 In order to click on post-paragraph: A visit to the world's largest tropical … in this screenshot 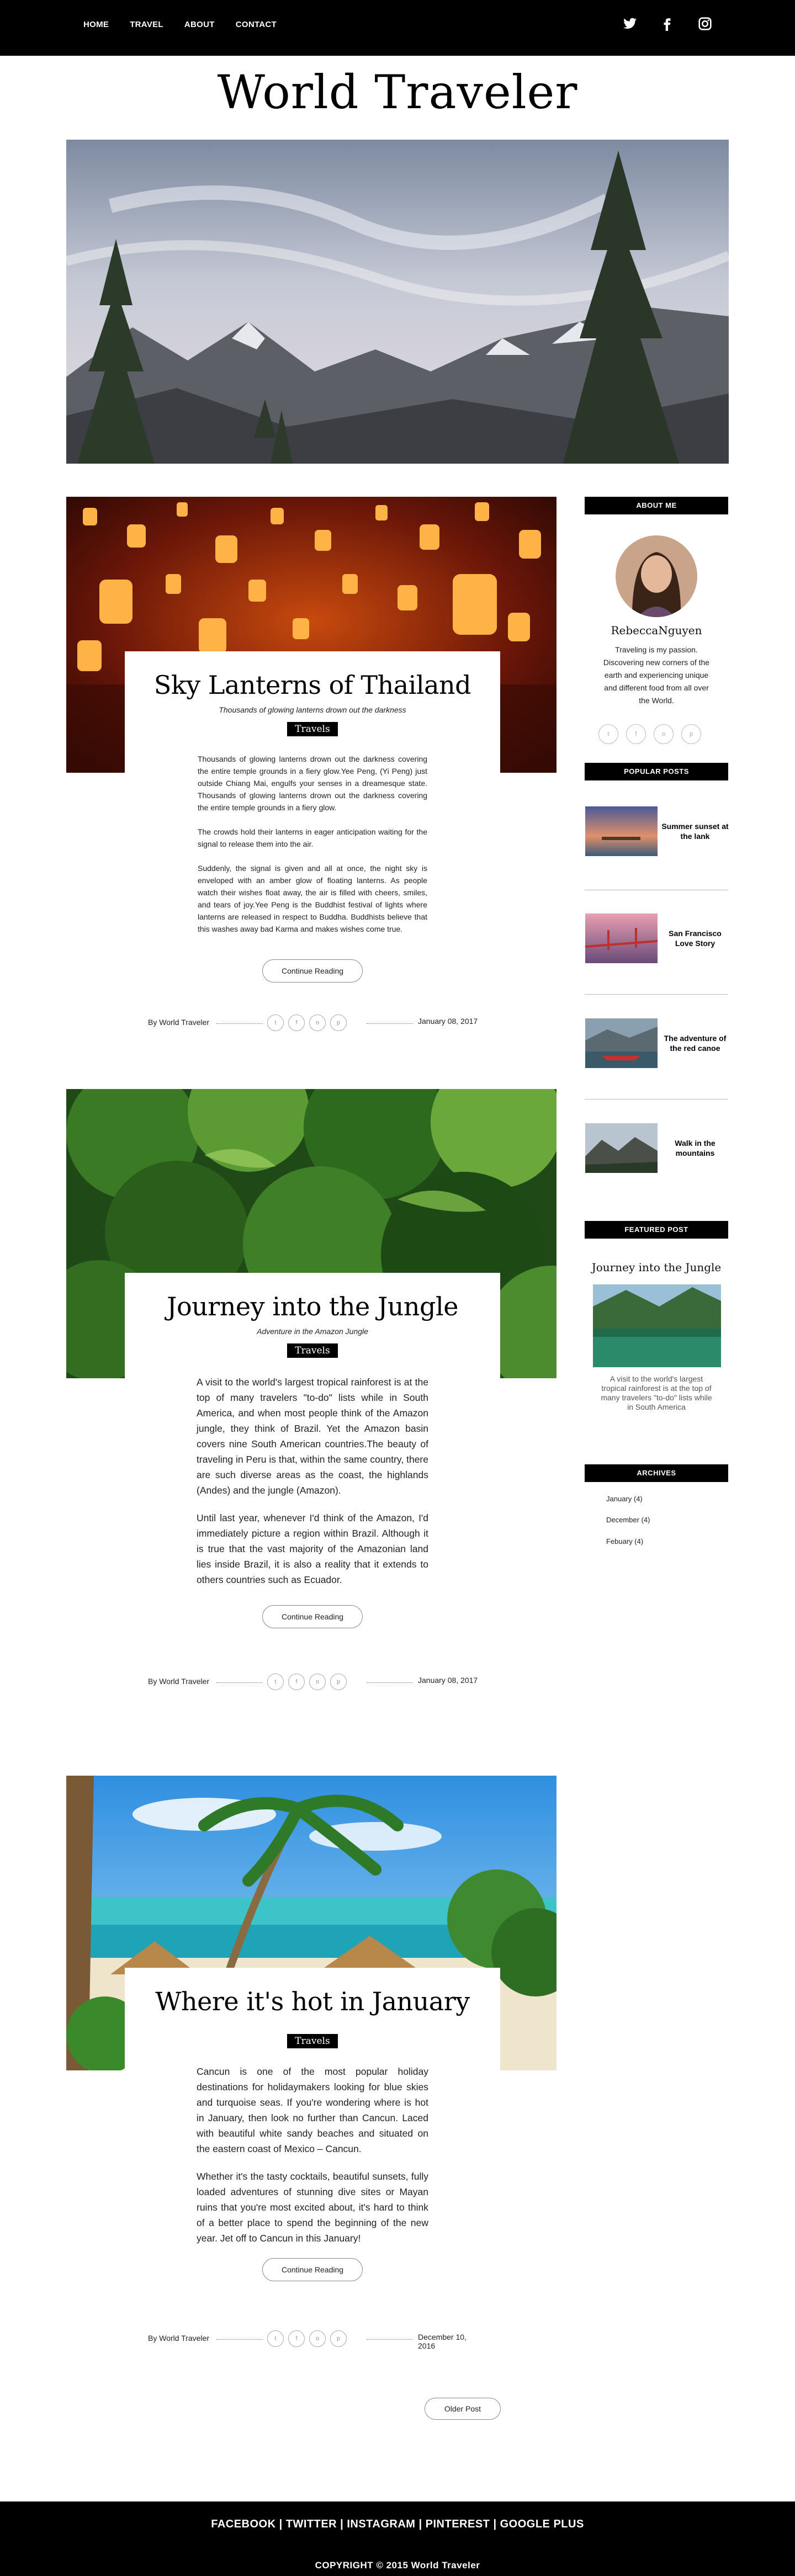, I will do `click(312, 1436)`.